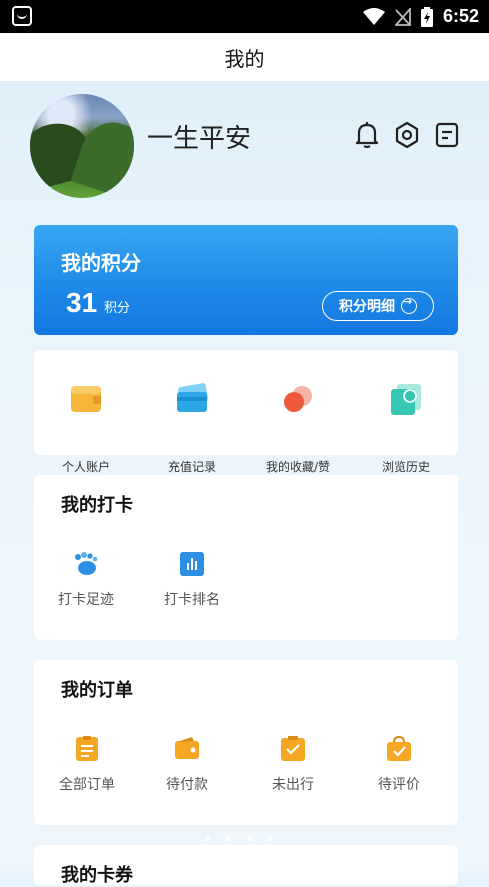 The height and width of the screenshot is (887, 489). Describe the element at coordinates (373, 16) in the screenshot. I see `wifi-icon` at that location.